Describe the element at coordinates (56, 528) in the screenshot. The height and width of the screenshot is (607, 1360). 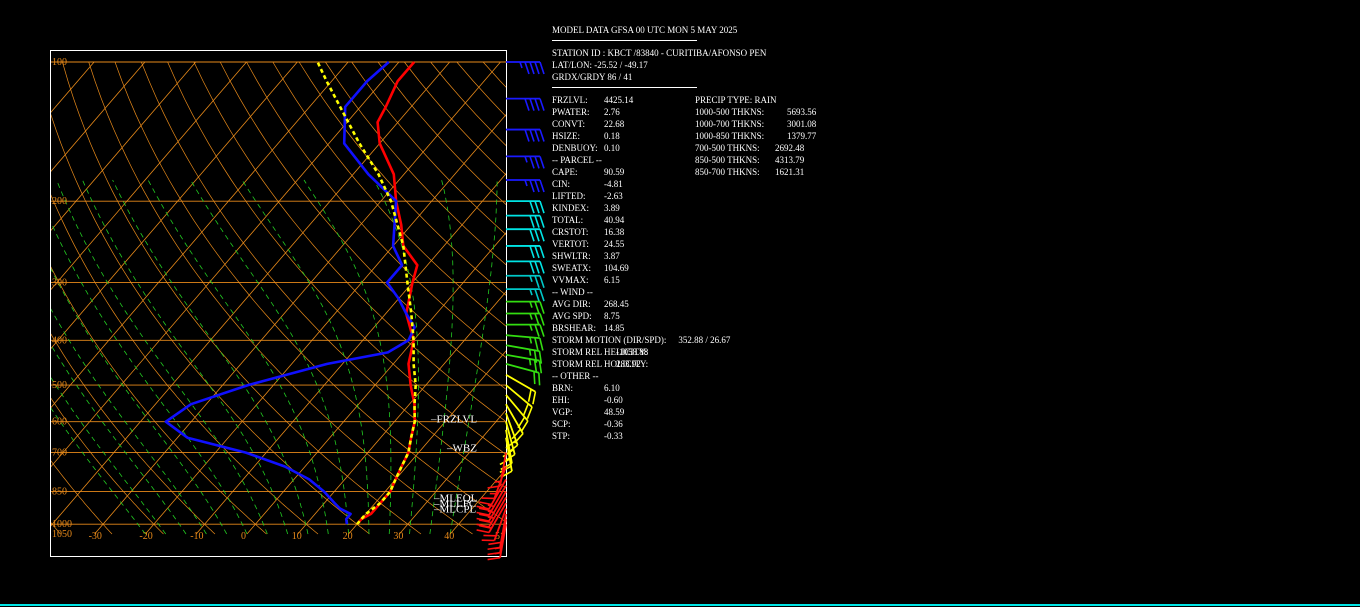
I see `dry-adiabat` at that location.